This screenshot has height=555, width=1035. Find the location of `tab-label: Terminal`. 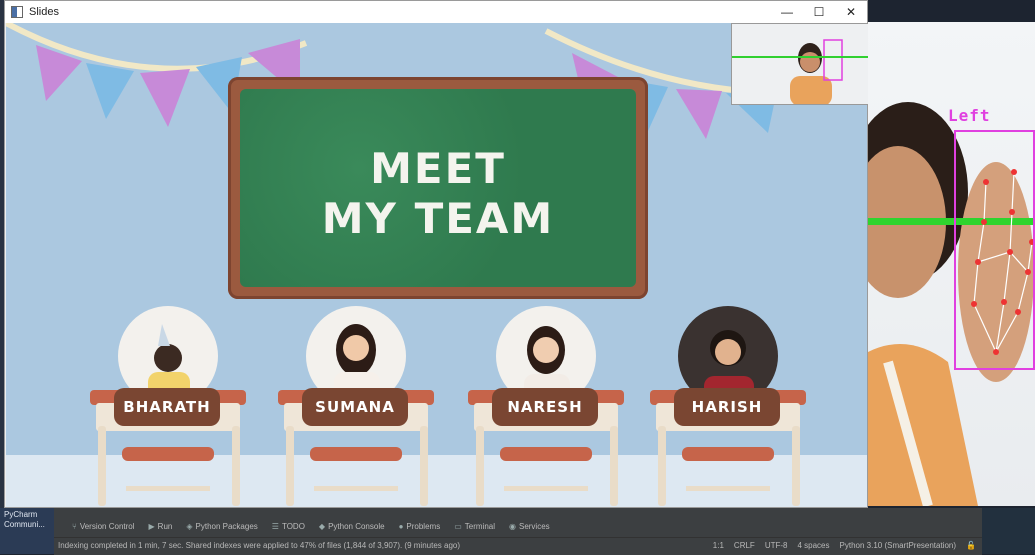

tab-label: Terminal is located at coordinates (479, 526).